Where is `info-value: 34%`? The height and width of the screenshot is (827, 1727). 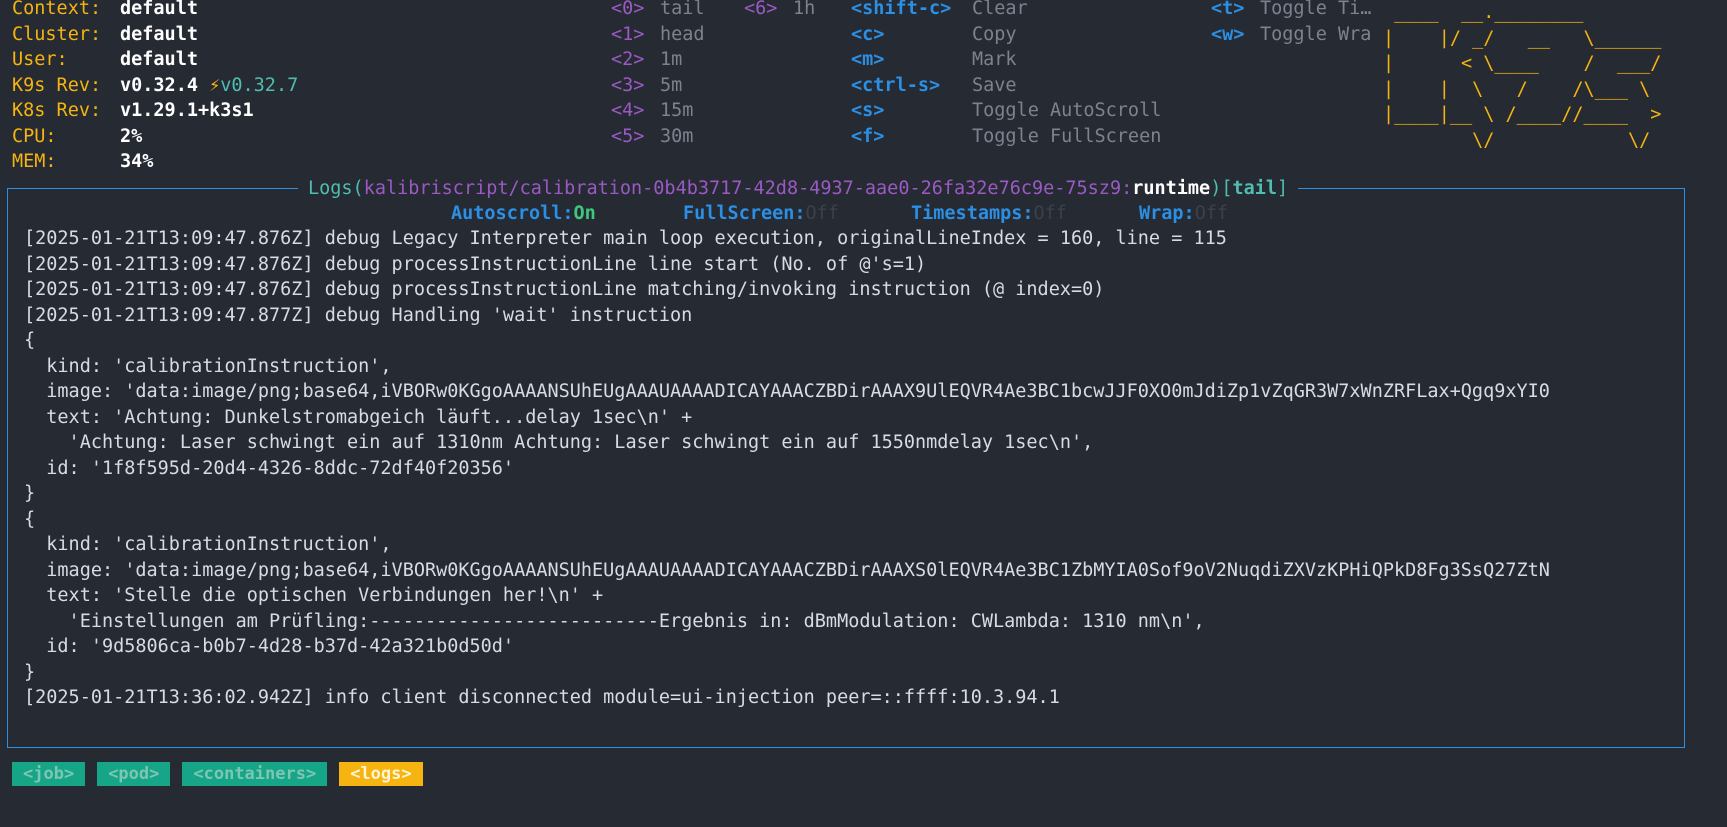
info-value: 34% is located at coordinates (137, 161).